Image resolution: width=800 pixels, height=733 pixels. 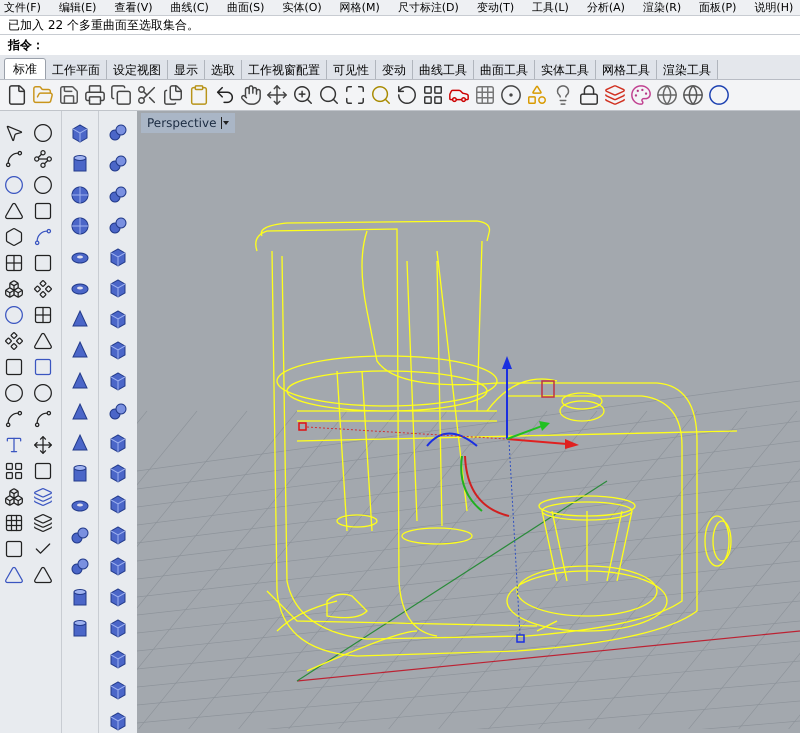 What do you see at coordinates (14, 237) in the screenshot?
I see `polygon-icon` at bounding box center [14, 237].